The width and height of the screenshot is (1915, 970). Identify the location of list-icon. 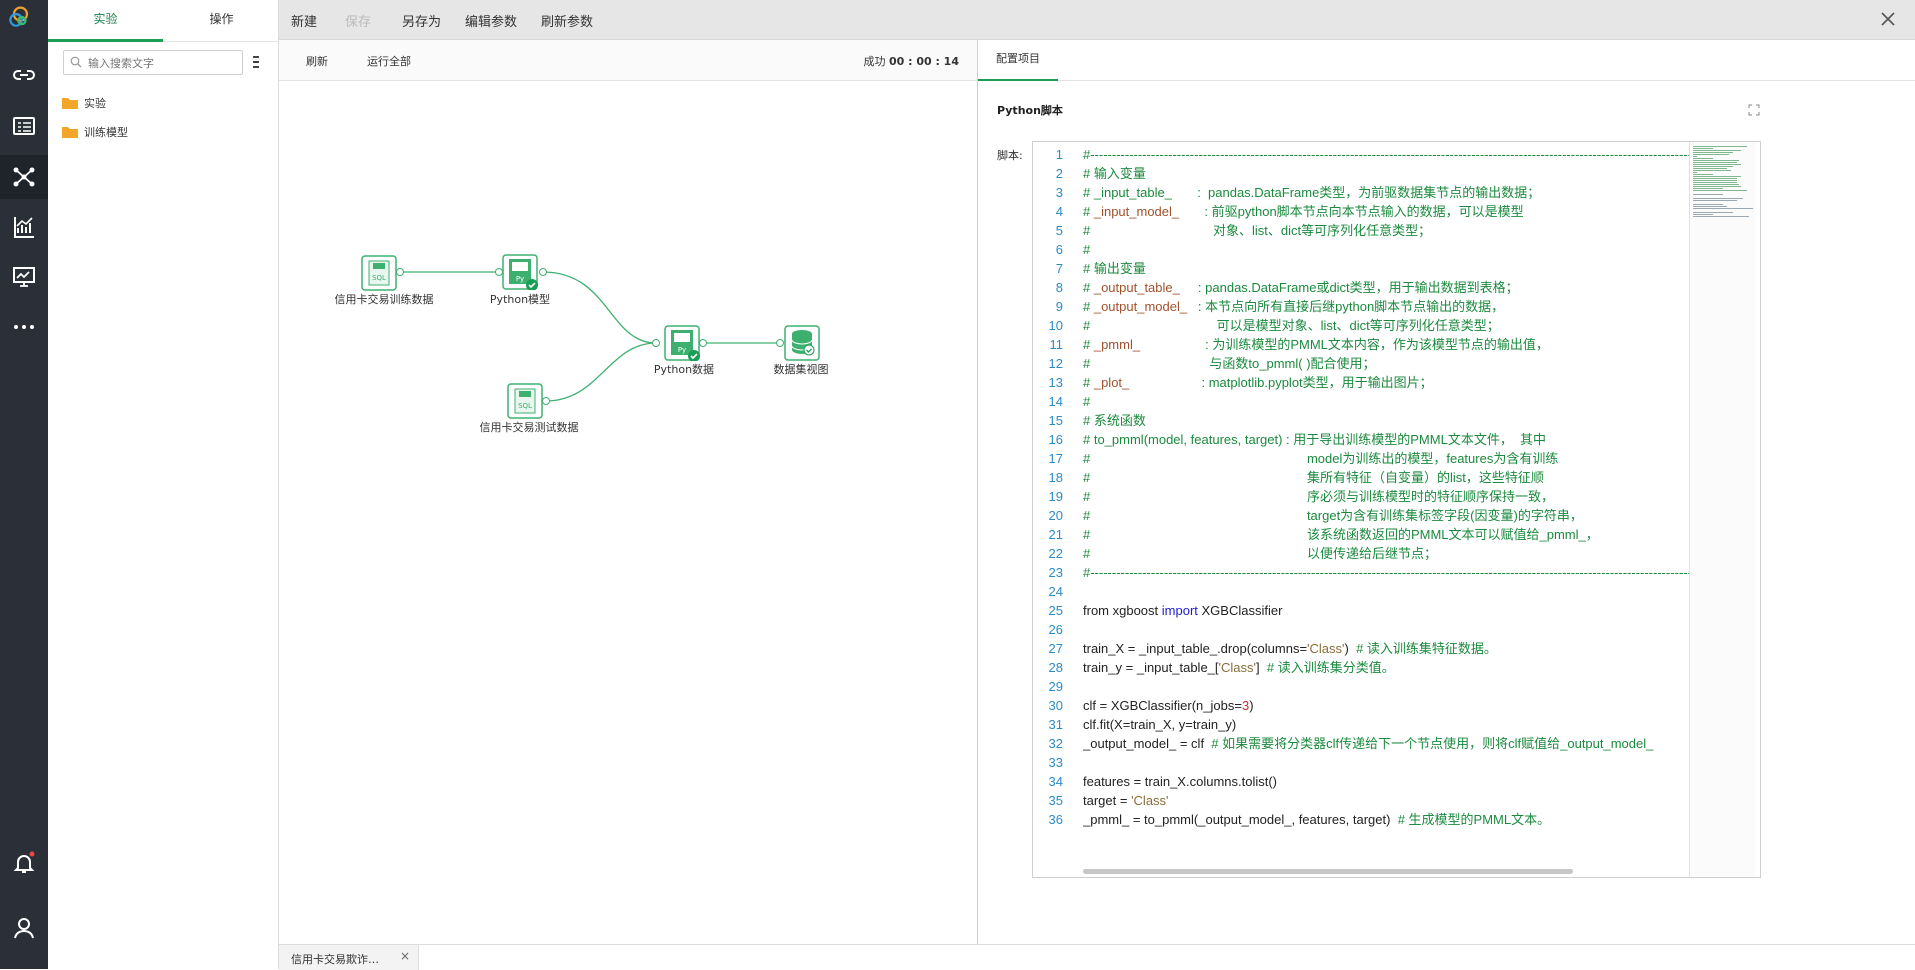
(24, 126).